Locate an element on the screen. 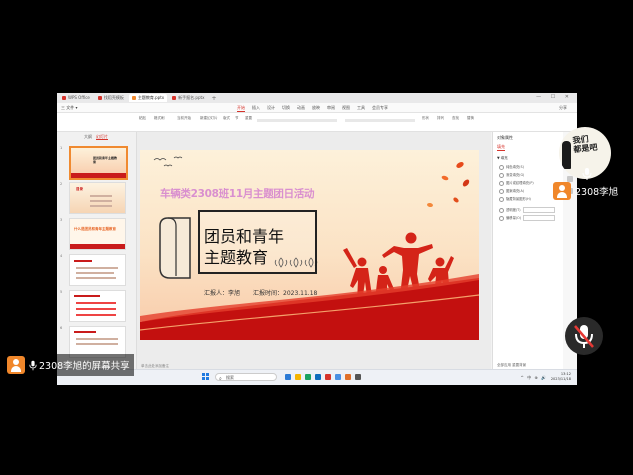 Image resolution: width=633 pixels, height=475 pixels. wps-taskbar-icon is located at coordinates (328, 377).